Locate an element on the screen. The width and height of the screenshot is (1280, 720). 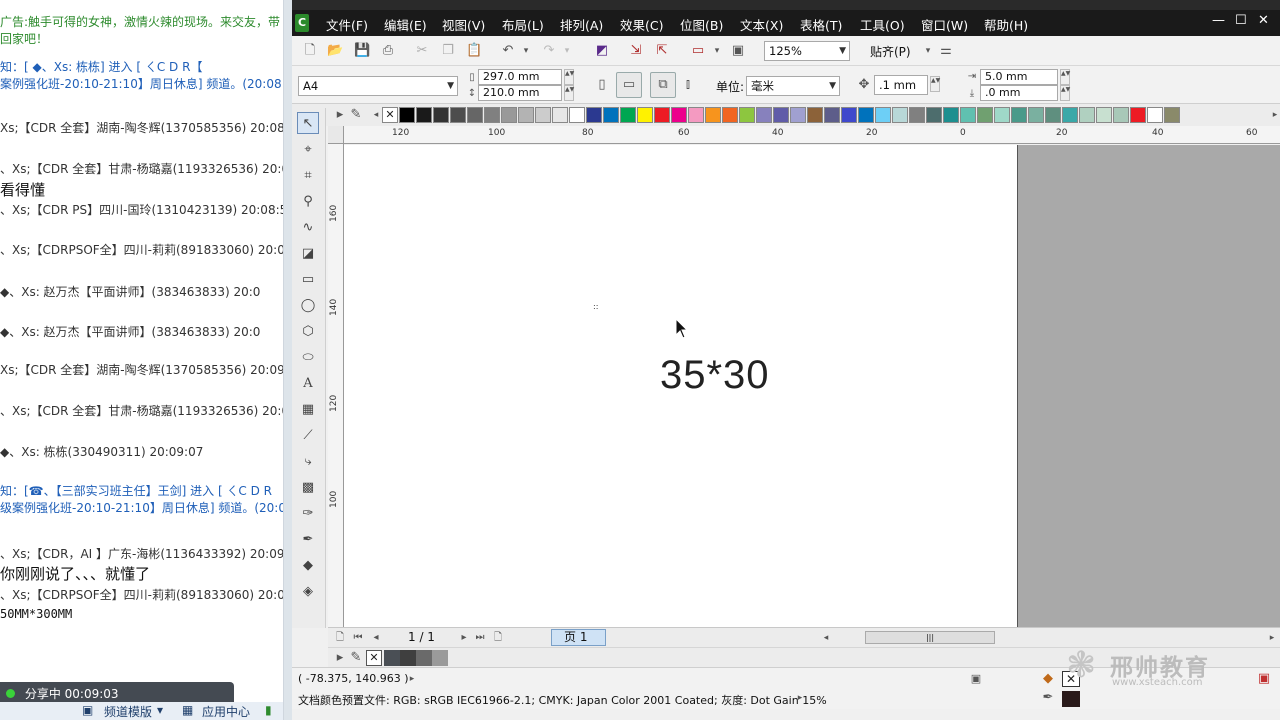
ruler-origin is located at coordinates (336, 135).